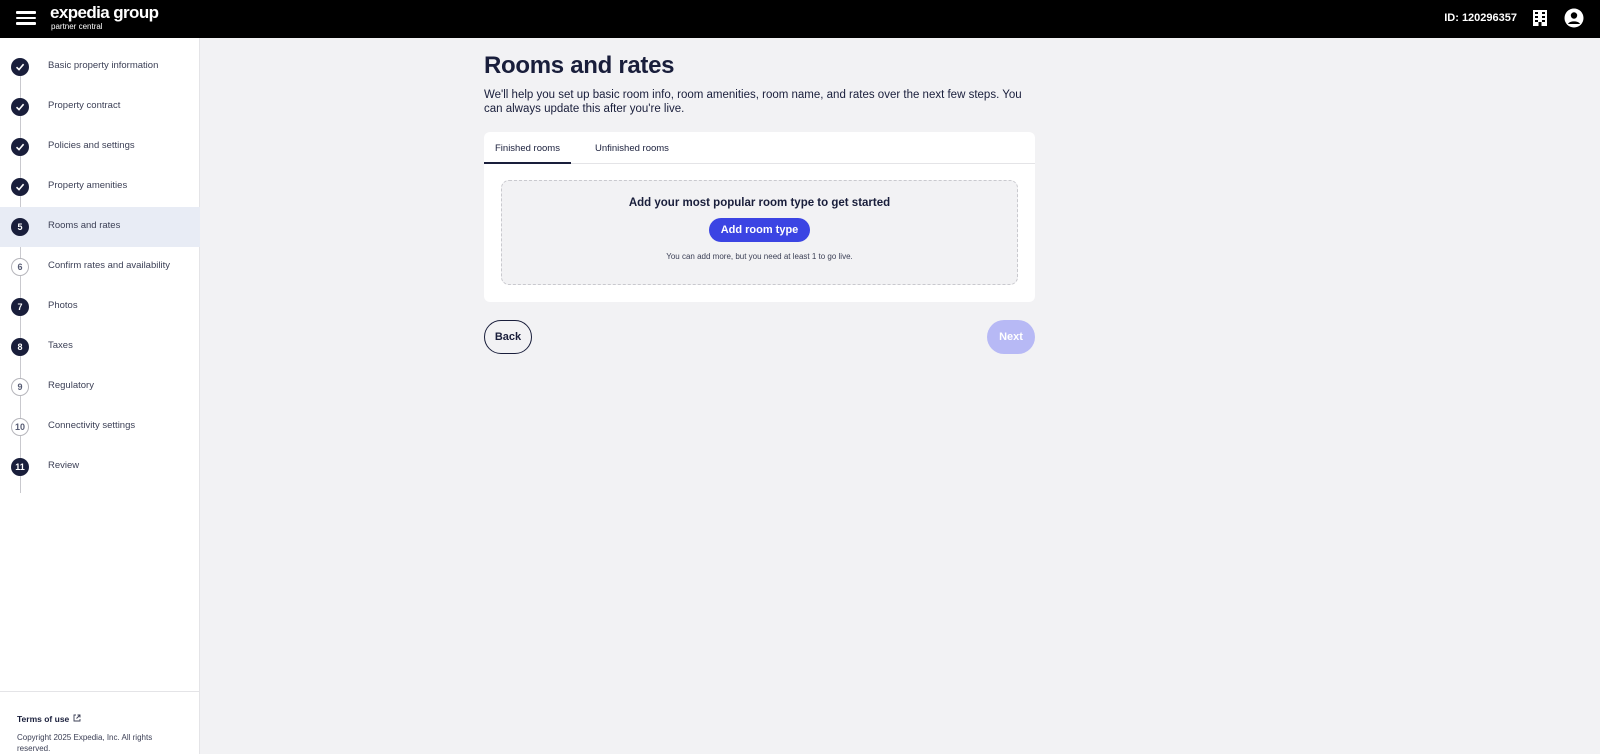 This screenshot has height=754, width=1600. What do you see at coordinates (759, 148) in the screenshot?
I see `room-tabs: Finished rooms Unfinished rooms` at bounding box center [759, 148].